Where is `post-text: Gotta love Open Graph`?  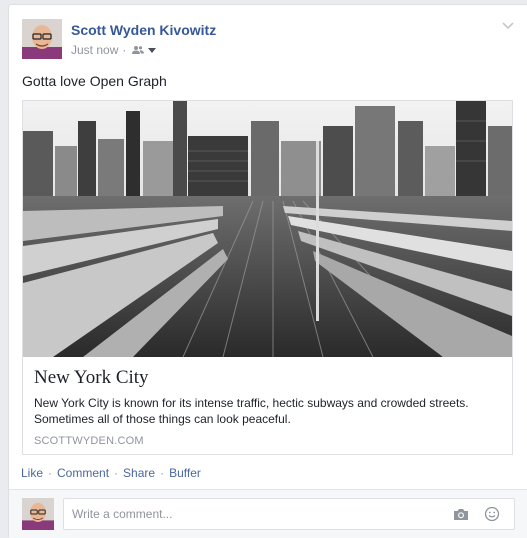 post-text: Gotta love Open Graph is located at coordinates (94, 81).